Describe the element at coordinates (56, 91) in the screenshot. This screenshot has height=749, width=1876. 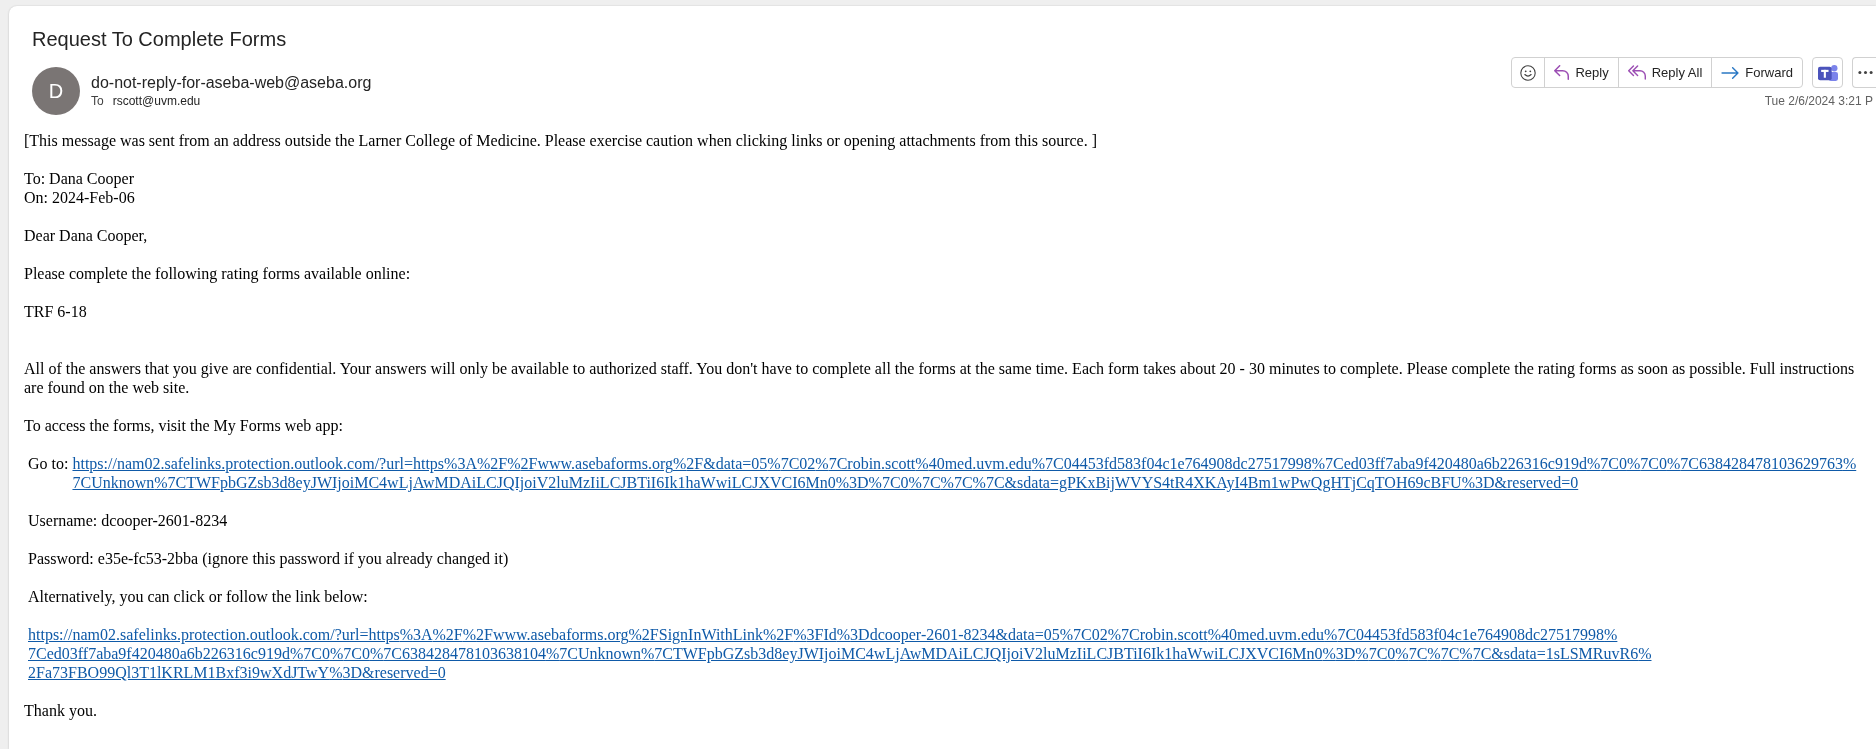
I see `sender-avatar: D` at that location.